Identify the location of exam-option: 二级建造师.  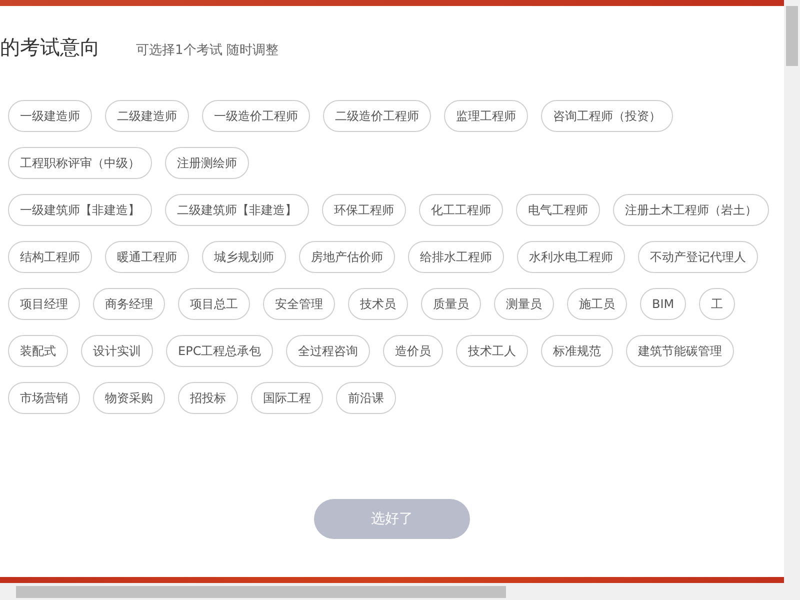
(147, 116).